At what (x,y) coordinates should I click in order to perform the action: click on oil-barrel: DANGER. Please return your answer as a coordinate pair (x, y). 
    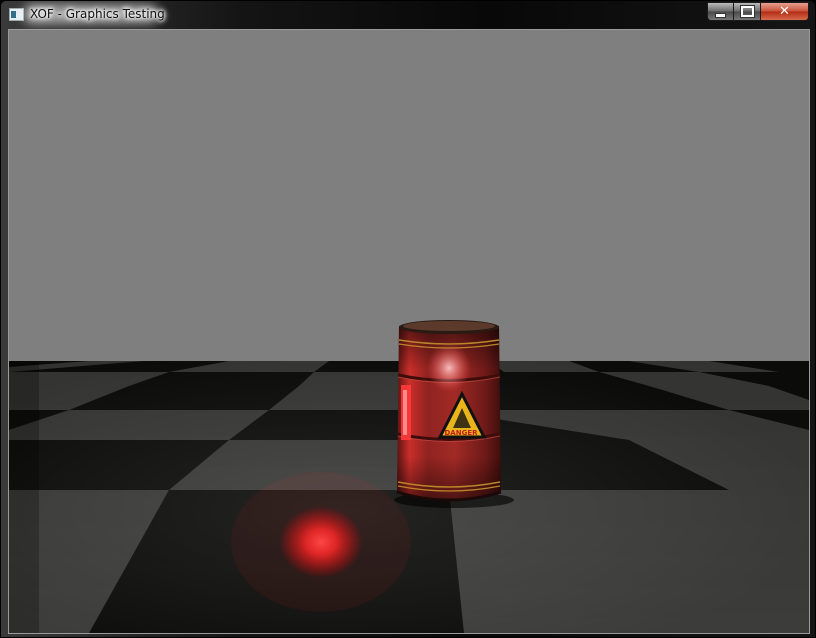
    Looking at the image, I should click on (449, 411).